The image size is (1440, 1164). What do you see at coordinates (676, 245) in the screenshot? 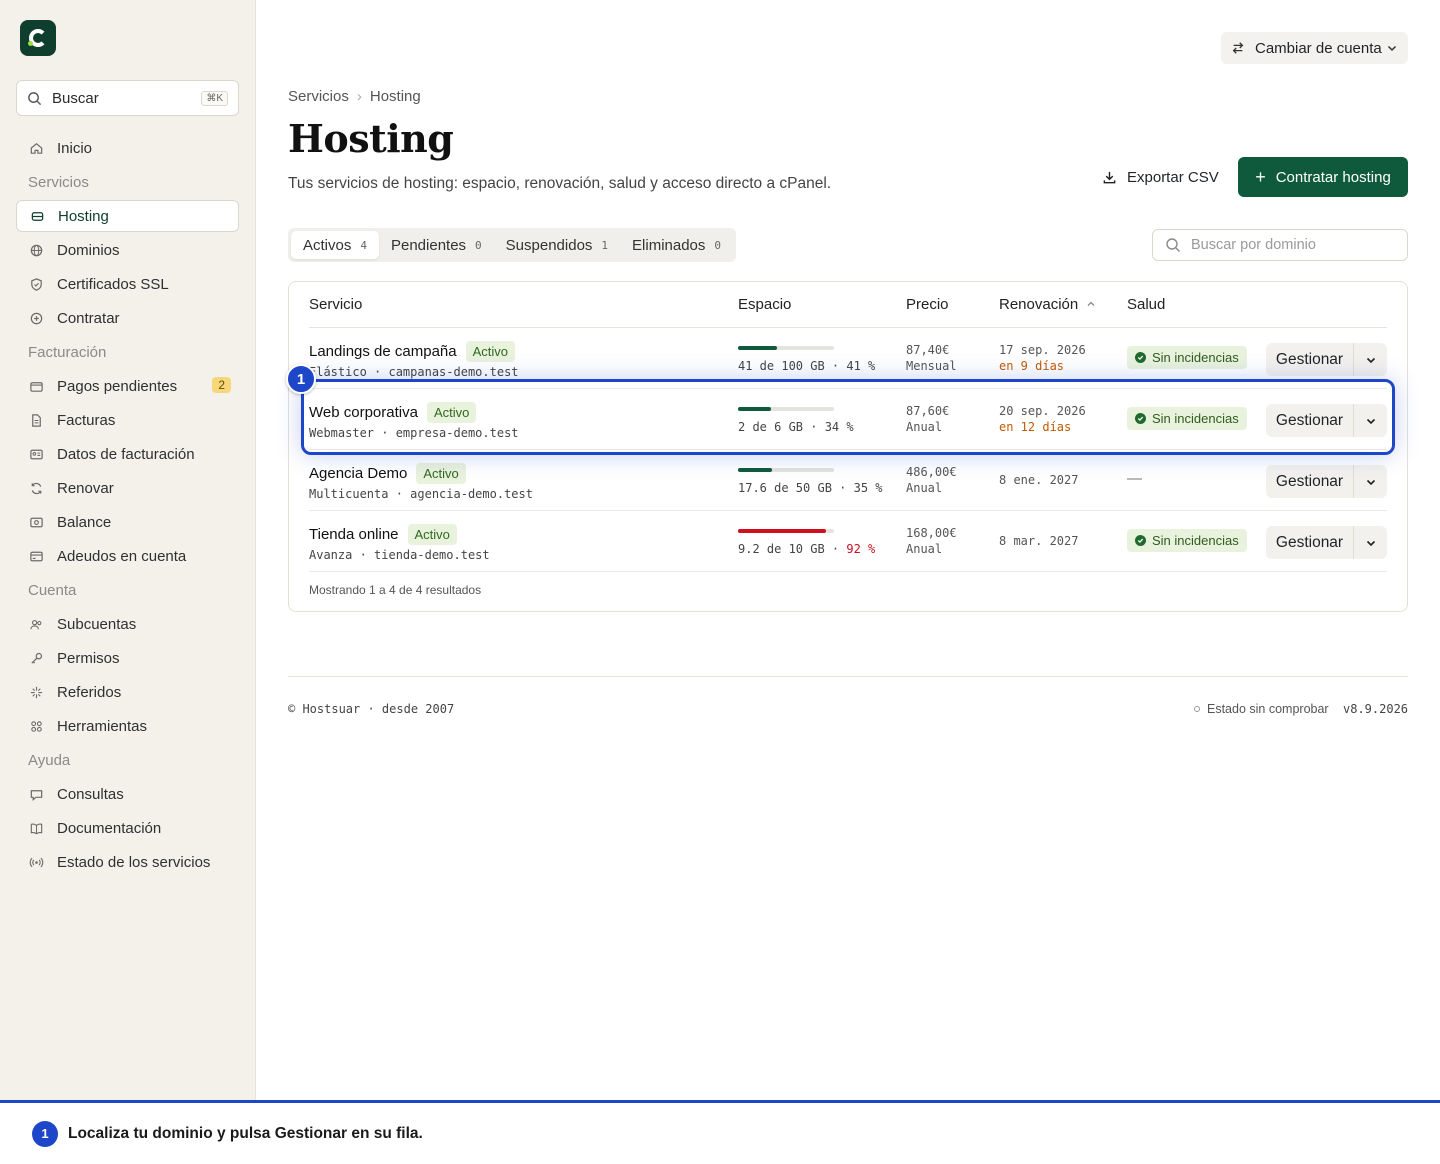
I see `tab-eliminados: Eliminados 0` at bounding box center [676, 245].